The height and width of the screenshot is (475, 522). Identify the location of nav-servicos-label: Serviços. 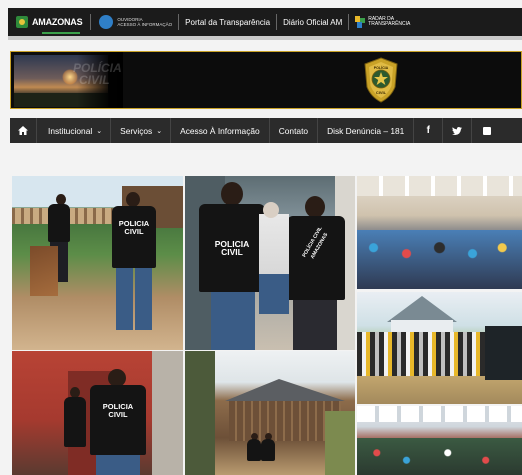
(136, 130).